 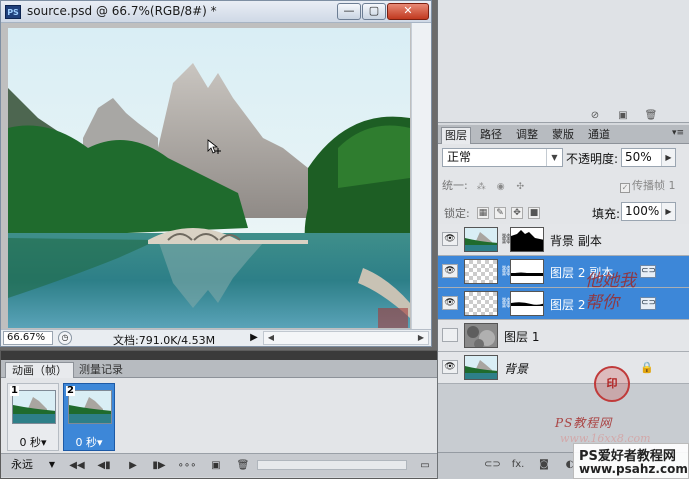 What do you see at coordinates (599, 135) in the screenshot?
I see `tab-channels: 通道` at bounding box center [599, 135].